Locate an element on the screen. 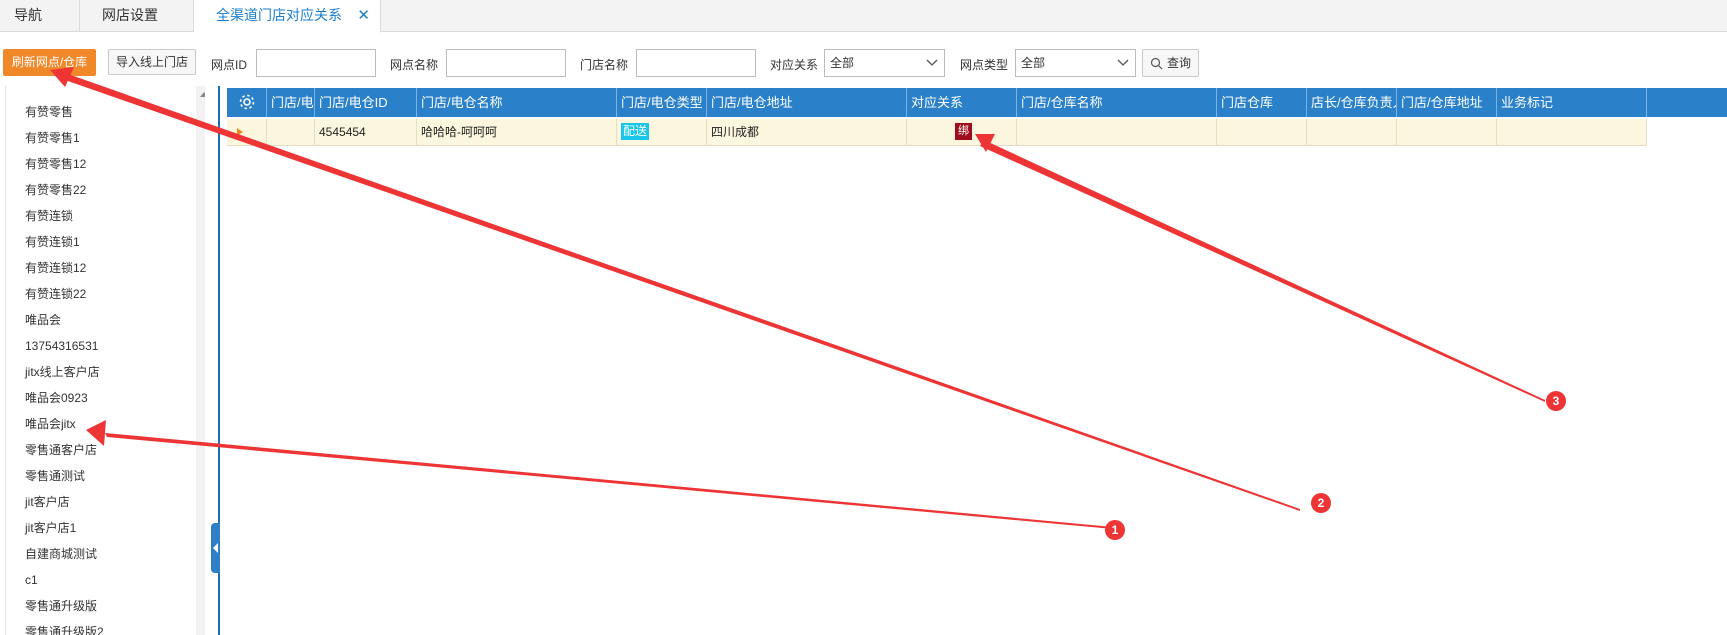 The width and height of the screenshot is (1727, 635). tab-omni-channel-store-mapping: 全渠道门店对应关系 ✕ is located at coordinates (287, 16).